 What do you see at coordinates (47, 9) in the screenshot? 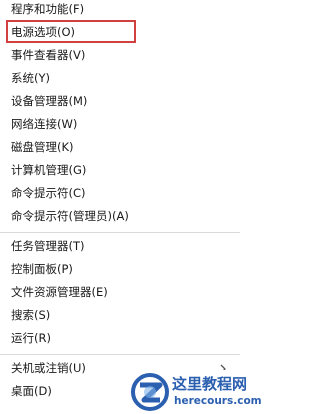
I see `menu-item-programs-features: 程序和功能(F)` at bounding box center [47, 9].